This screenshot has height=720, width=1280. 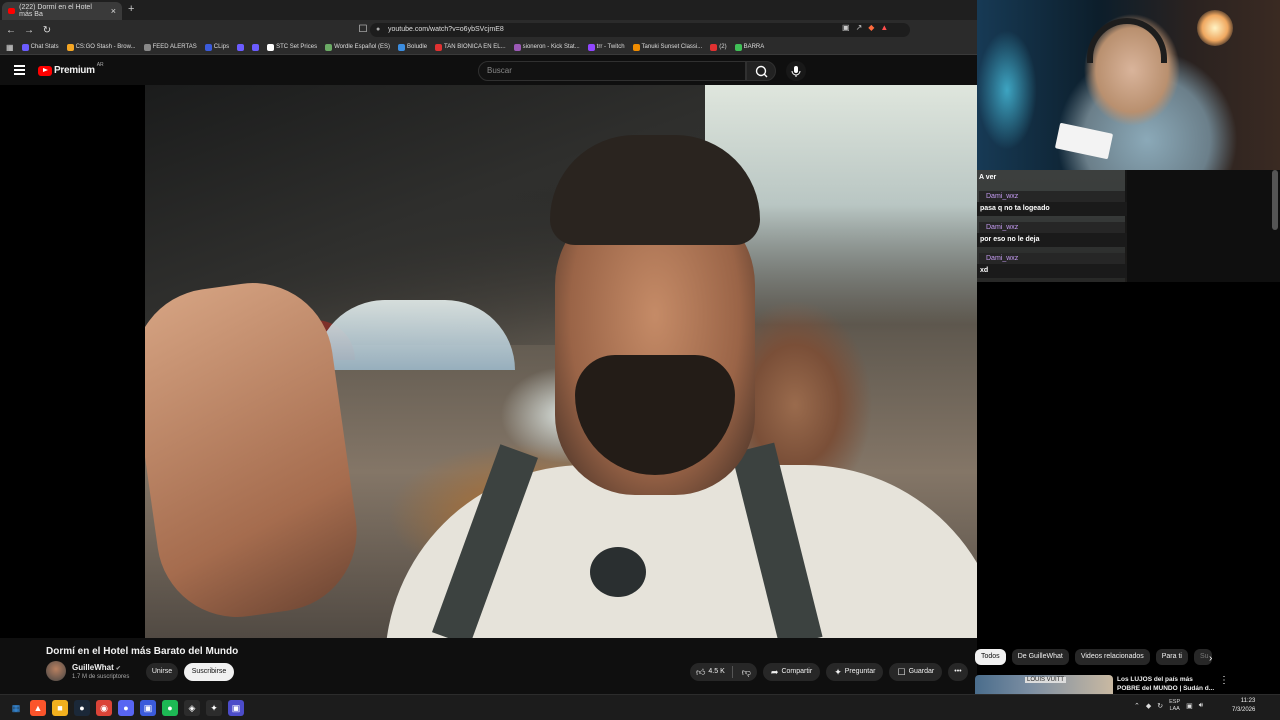 What do you see at coordinates (1052, 227) in the screenshot?
I see `chat-username: Dami_wxz` at bounding box center [1052, 227].